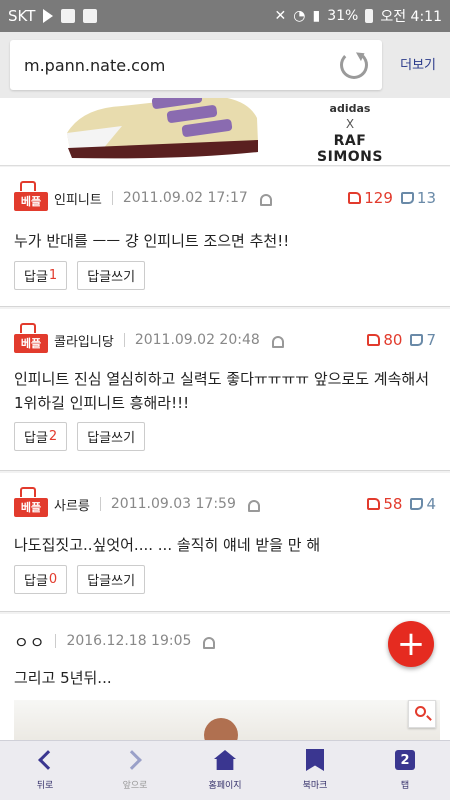 The image size is (450, 800). I want to click on clock: 오전 4:11, so click(411, 17).